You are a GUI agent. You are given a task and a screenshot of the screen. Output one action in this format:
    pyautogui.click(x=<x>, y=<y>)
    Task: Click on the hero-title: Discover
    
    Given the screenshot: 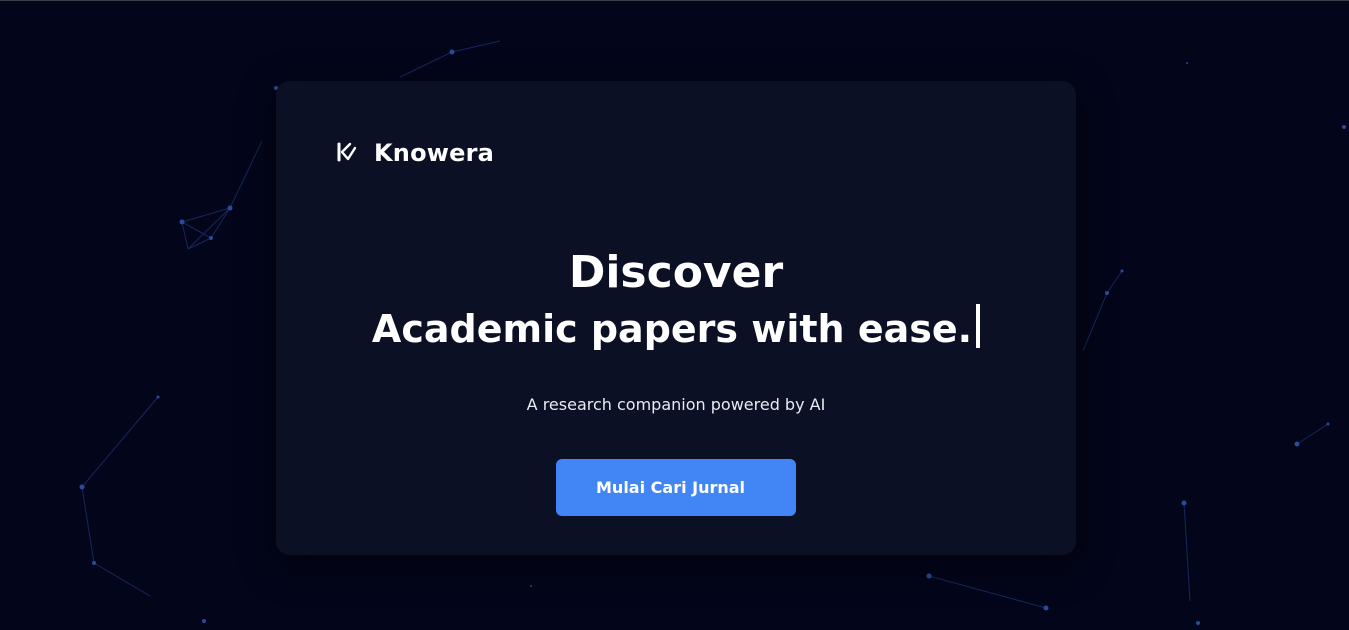 What is the action you would take?
    pyautogui.click(x=676, y=272)
    